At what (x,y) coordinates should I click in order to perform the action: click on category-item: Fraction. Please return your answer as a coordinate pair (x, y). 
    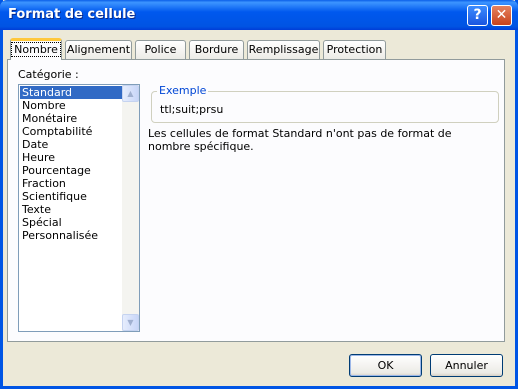
    Looking at the image, I should click on (71, 183).